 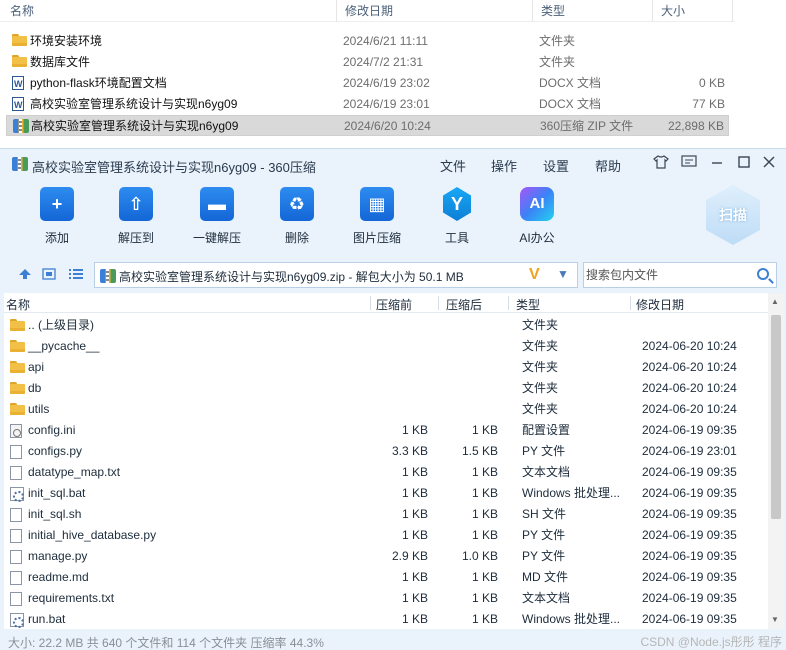 I want to click on search-input, so click(x=666, y=275).